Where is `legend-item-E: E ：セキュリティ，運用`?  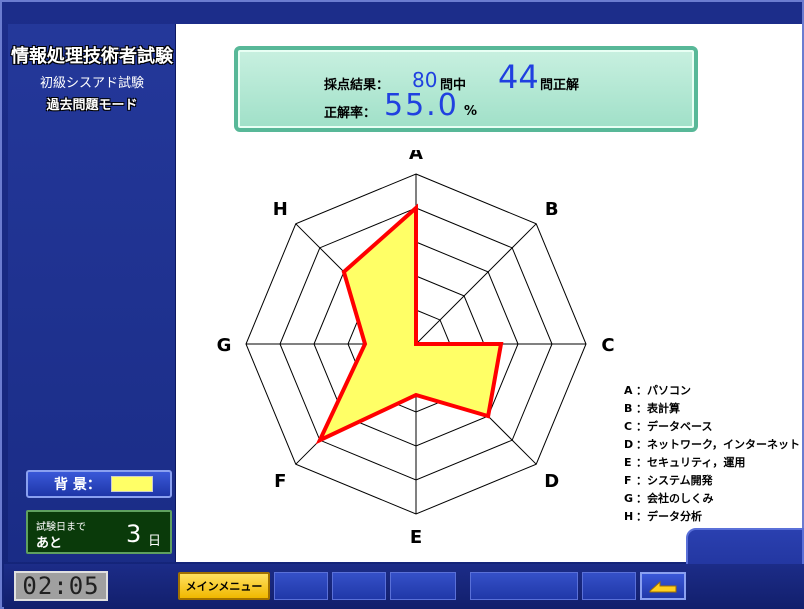
legend-item-E: E ：セキュリティ，運用 is located at coordinates (712, 463).